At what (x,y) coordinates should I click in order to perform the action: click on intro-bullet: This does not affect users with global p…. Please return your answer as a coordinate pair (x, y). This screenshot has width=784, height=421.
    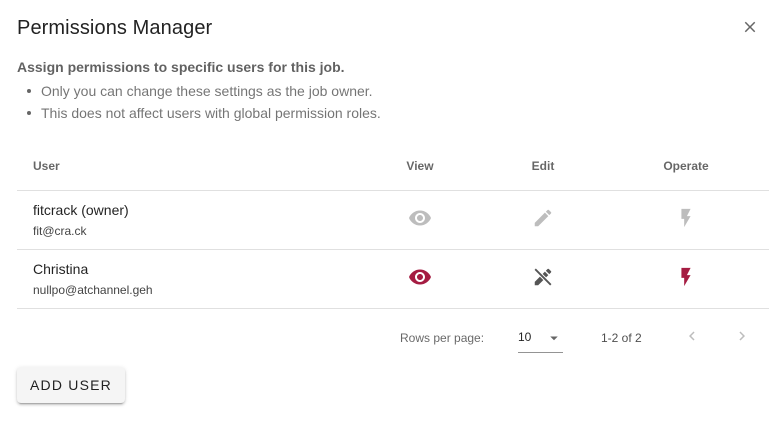
    Looking at the image, I should click on (387, 113).